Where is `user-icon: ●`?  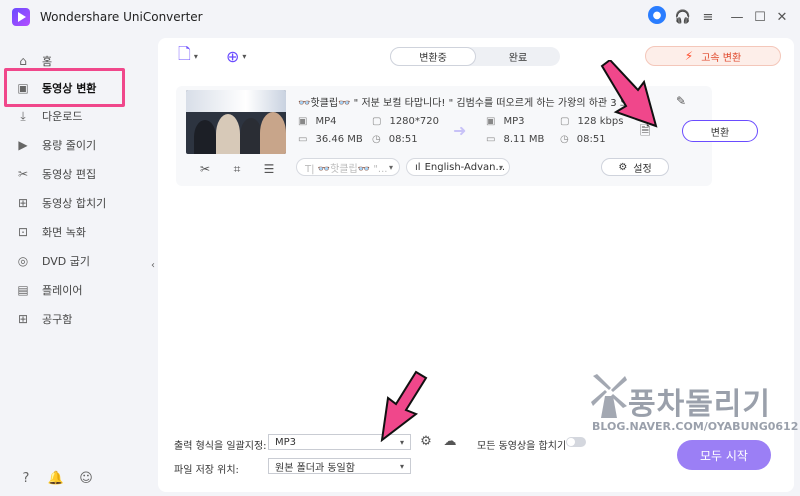
user-icon: ● is located at coordinates (657, 15).